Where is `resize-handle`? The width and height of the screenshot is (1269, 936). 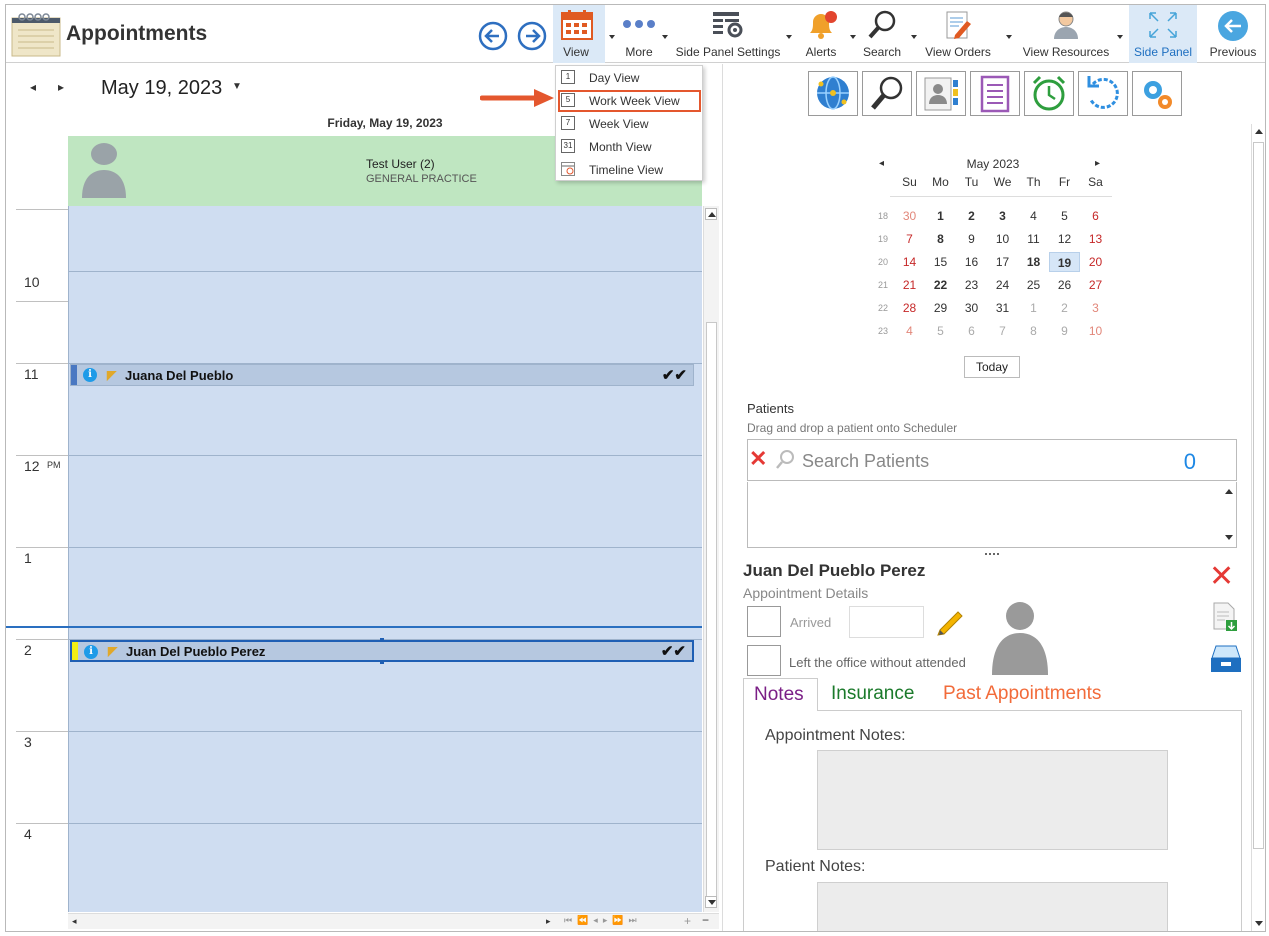 resize-handle is located at coordinates (382, 662).